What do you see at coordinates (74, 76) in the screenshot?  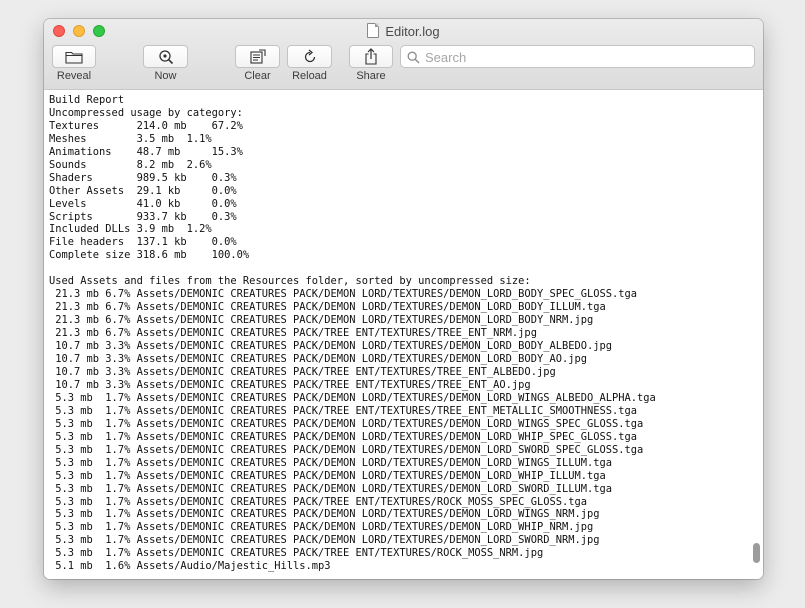 I see `reveal-label: Reveal` at bounding box center [74, 76].